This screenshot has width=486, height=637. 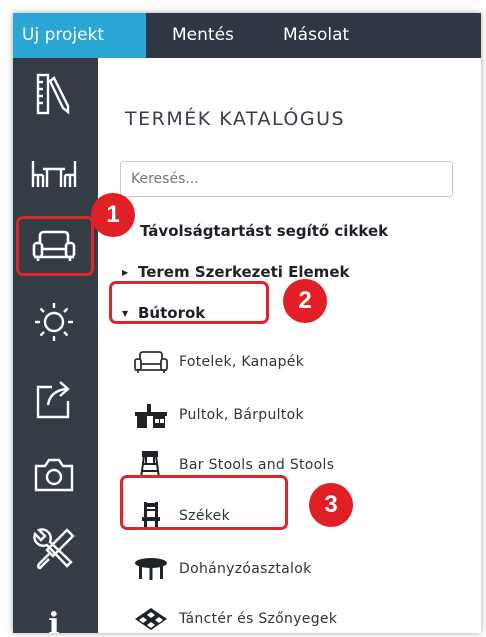 What do you see at coordinates (151, 569) in the screenshot?
I see `coffee-table-icon` at bounding box center [151, 569].